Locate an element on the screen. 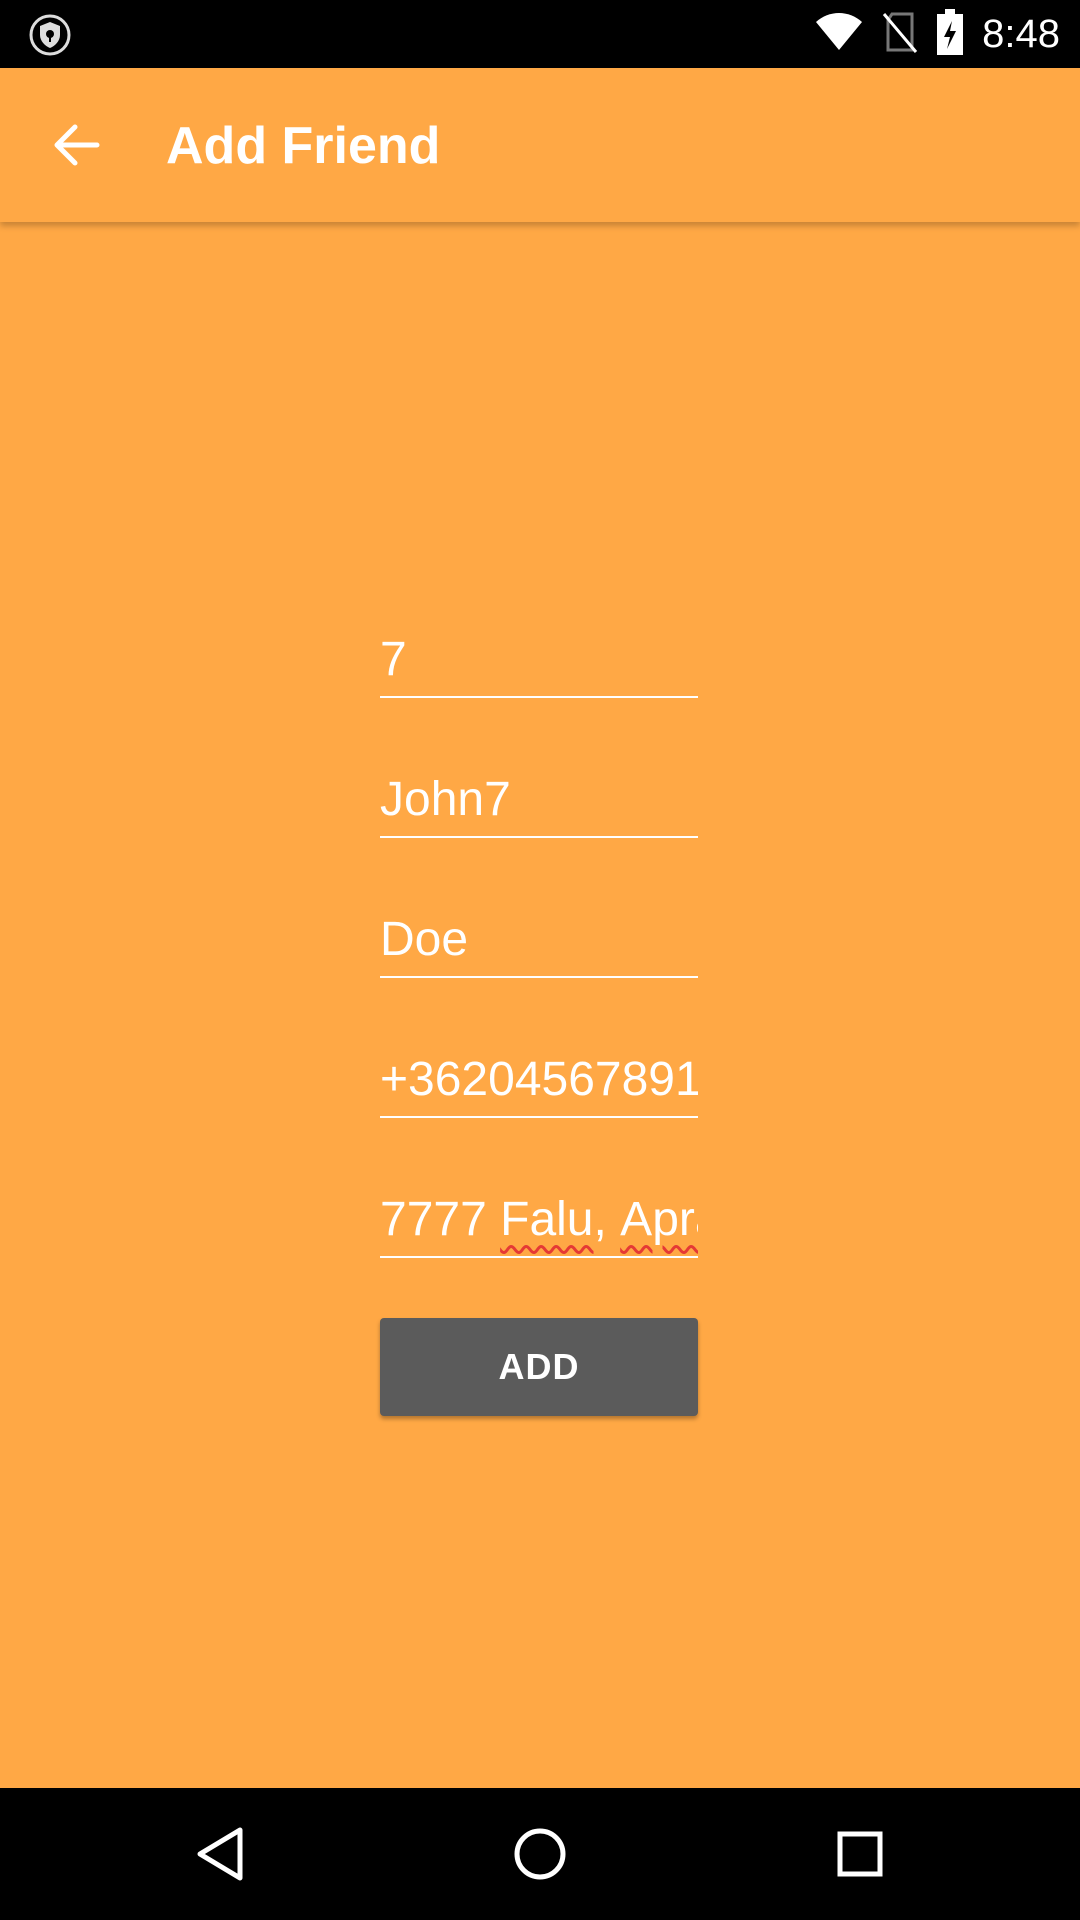 Image resolution: width=1080 pixels, height=1920 pixels. no-sim-icon is located at coordinates (900, 34).